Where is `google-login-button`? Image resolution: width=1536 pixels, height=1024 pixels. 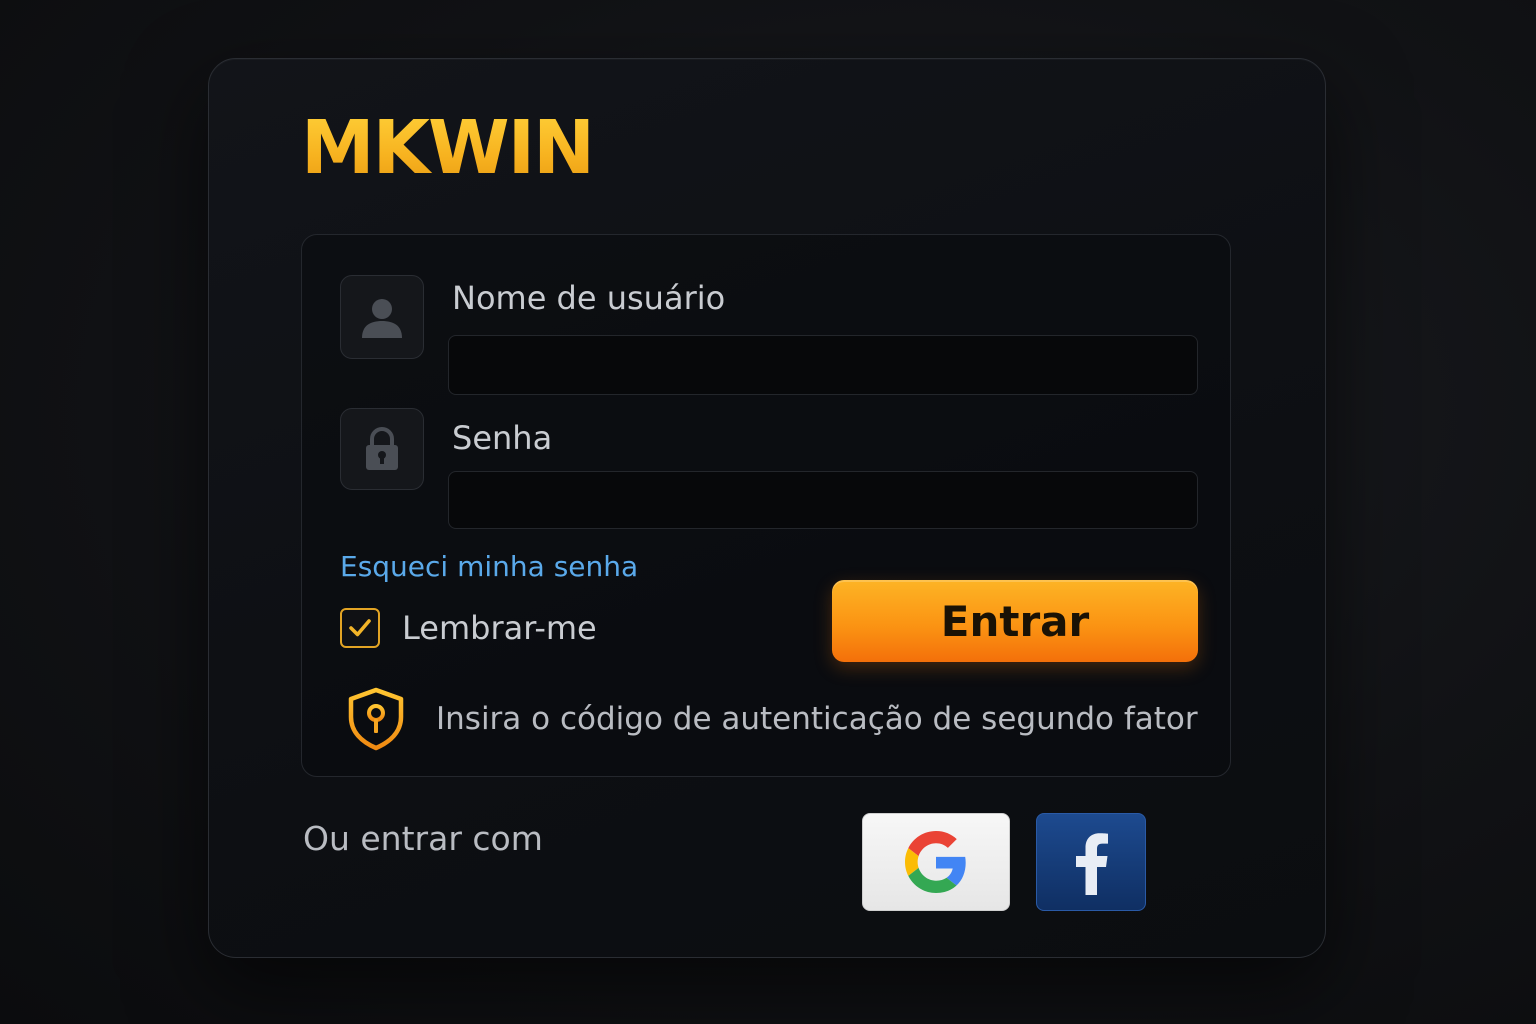
google-login-button is located at coordinates (936, 862).